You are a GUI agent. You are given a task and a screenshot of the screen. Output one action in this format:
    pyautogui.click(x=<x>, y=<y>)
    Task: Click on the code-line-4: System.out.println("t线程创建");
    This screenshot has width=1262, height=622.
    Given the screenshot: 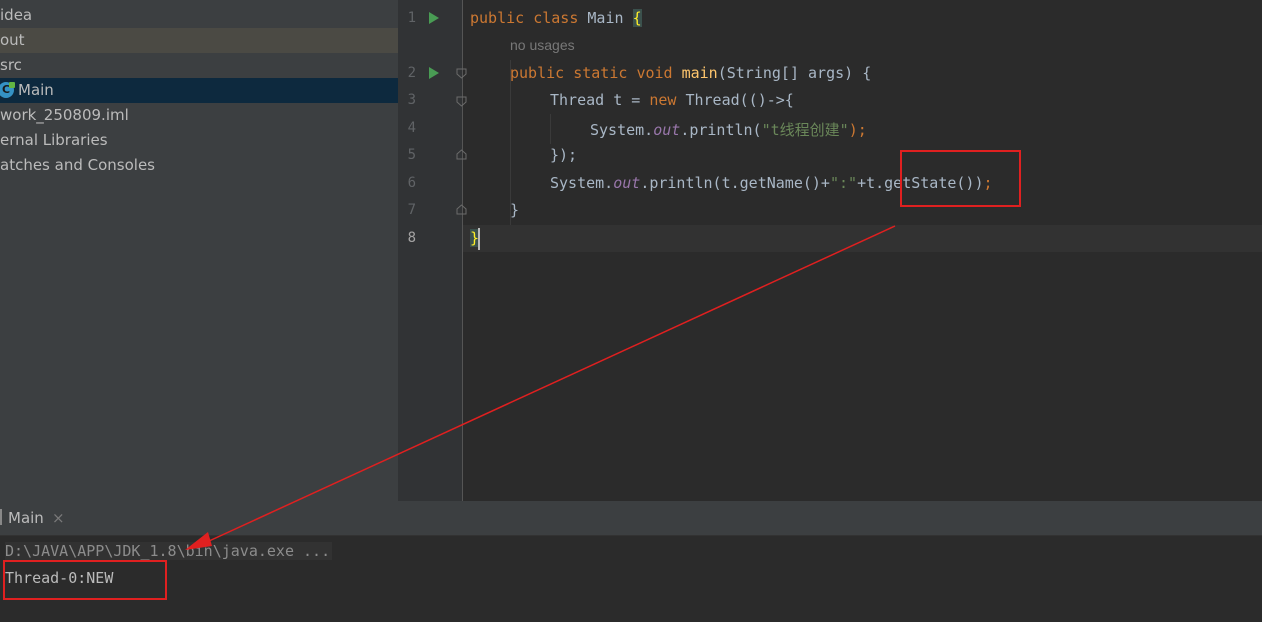 What is the action you would take?
    pyautogui.click(x=728, y=130)
    